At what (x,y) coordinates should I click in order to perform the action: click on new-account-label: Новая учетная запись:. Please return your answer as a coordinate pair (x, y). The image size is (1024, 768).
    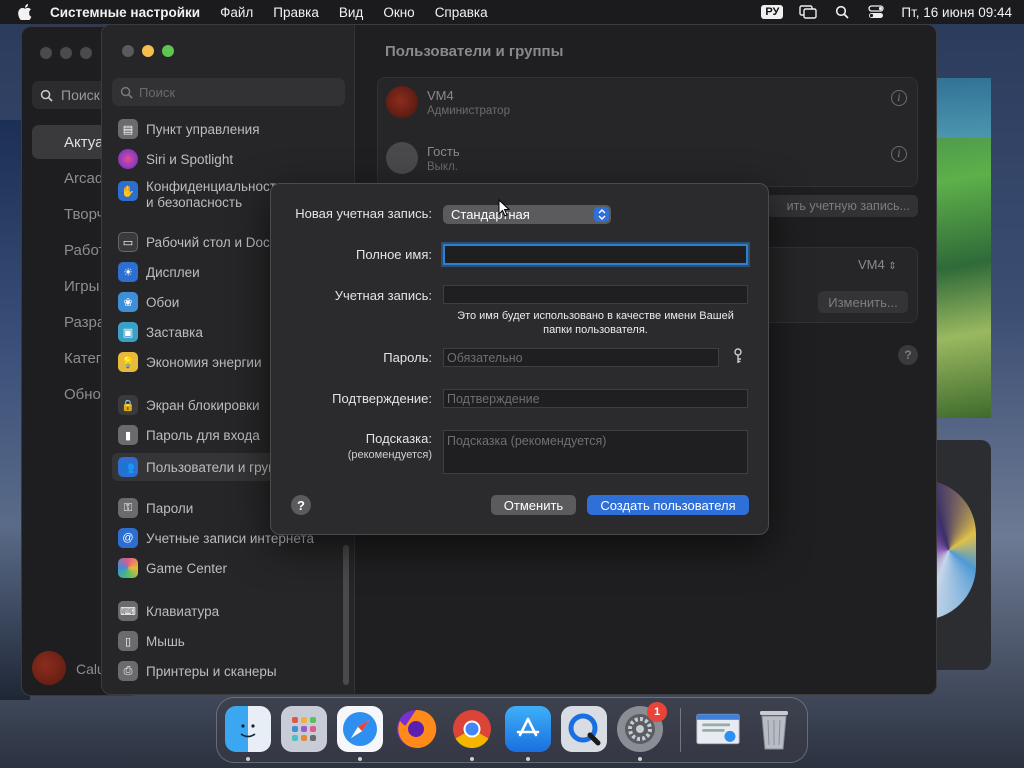
    Looking at the image, I should click on (363, 213).